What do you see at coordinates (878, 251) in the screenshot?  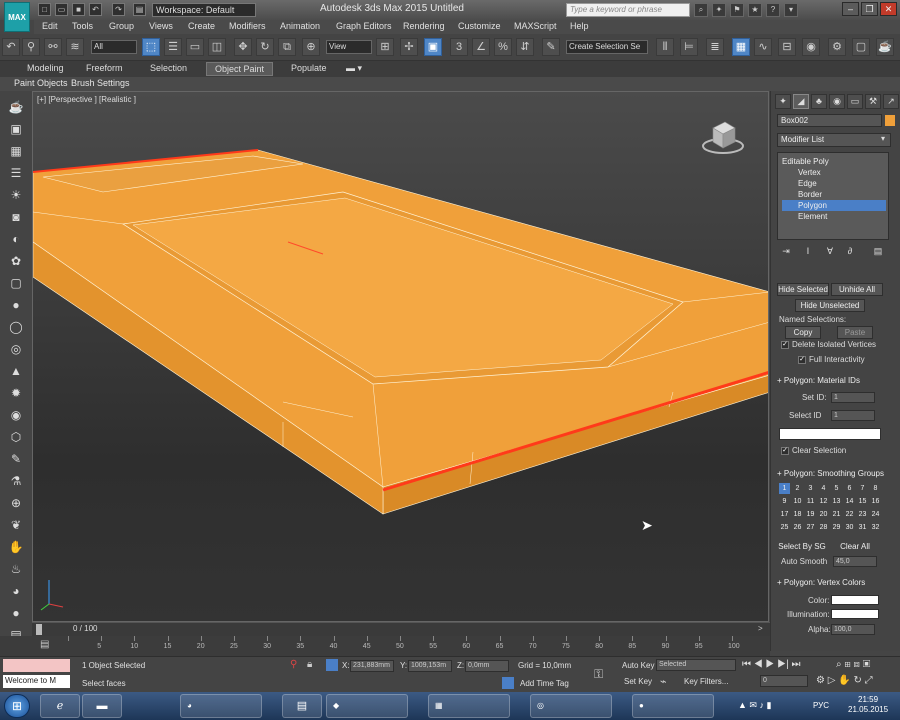 I see `configure-sets-icon: ▤` at bounding box center [878, 251].